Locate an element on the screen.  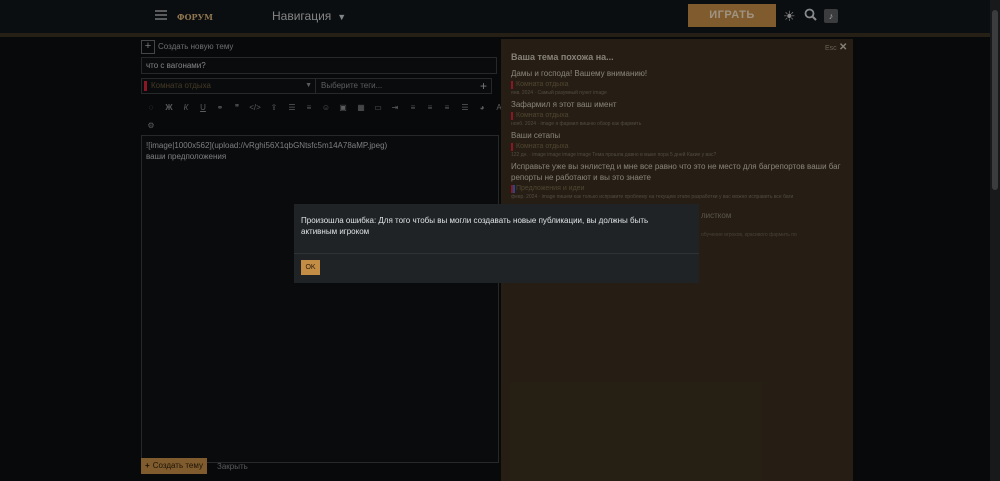
dialog-divider is located at coordinates (496, 253).